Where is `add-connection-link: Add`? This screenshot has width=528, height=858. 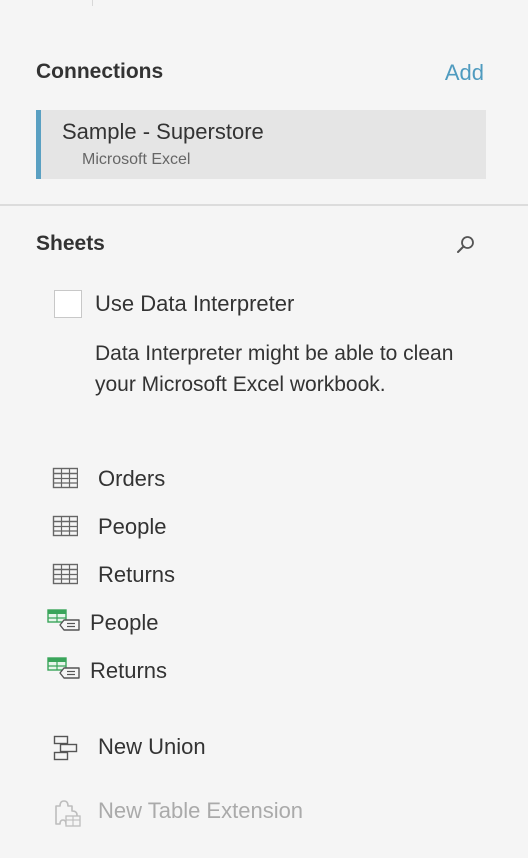 add-connection-link: Add is located at coordinates (464, 73).